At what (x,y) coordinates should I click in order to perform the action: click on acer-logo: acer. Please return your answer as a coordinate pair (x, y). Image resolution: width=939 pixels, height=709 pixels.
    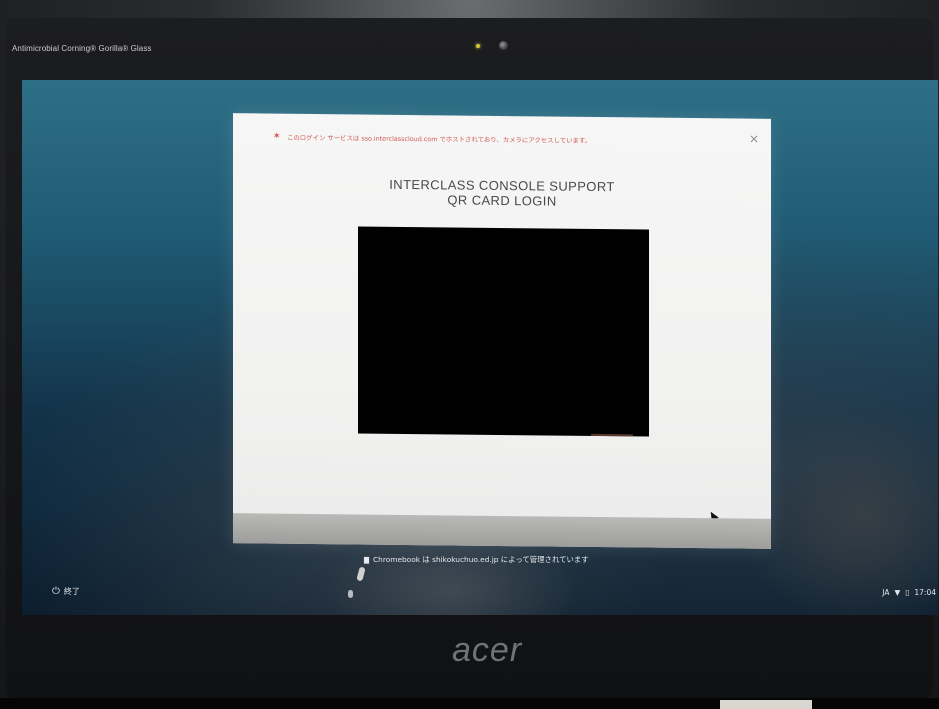
    Looking at the image, I should click on (487, 650).